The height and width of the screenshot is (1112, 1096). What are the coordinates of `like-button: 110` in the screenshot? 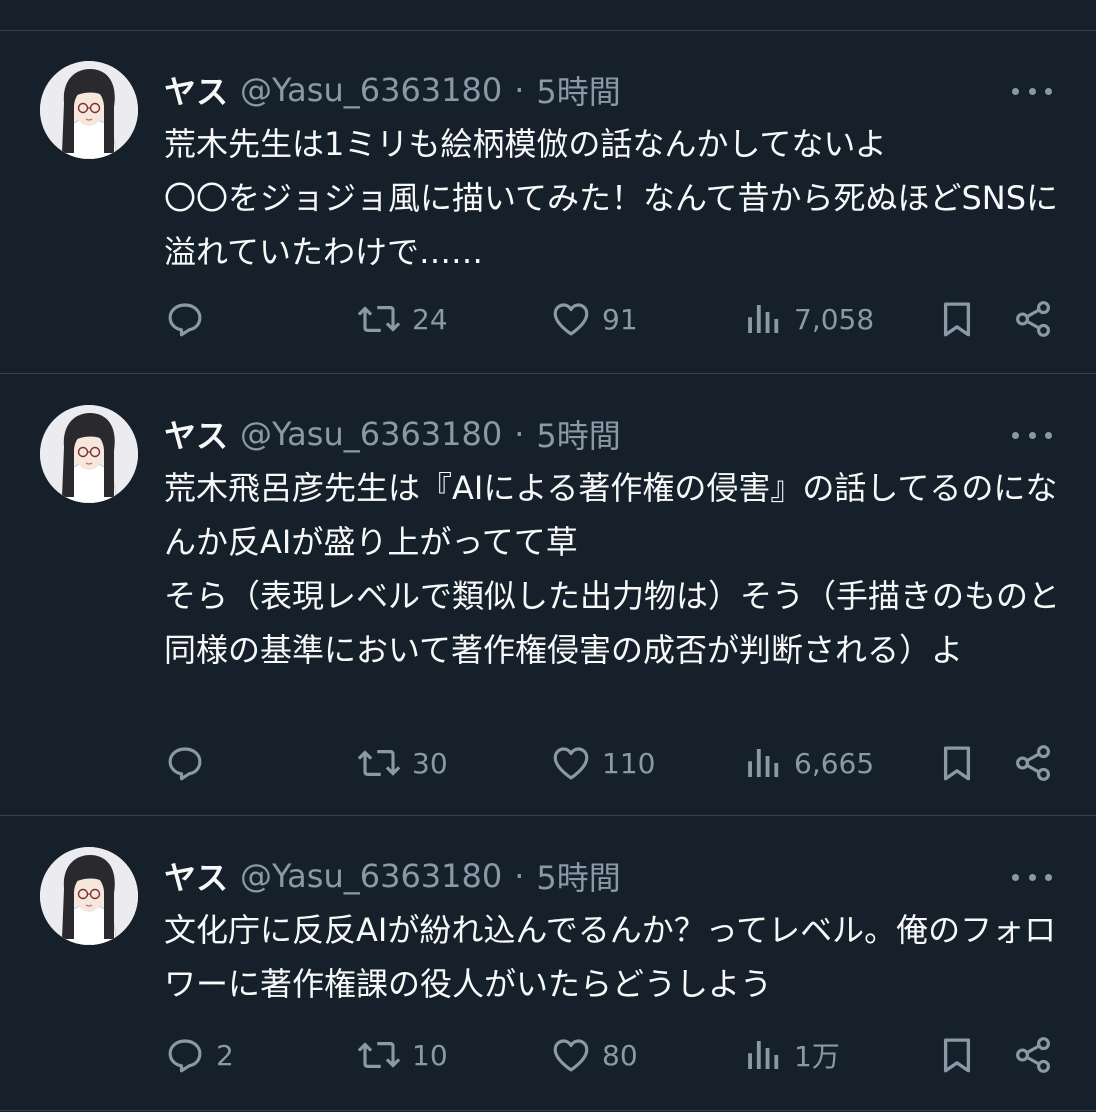 It's located at (602, 763).